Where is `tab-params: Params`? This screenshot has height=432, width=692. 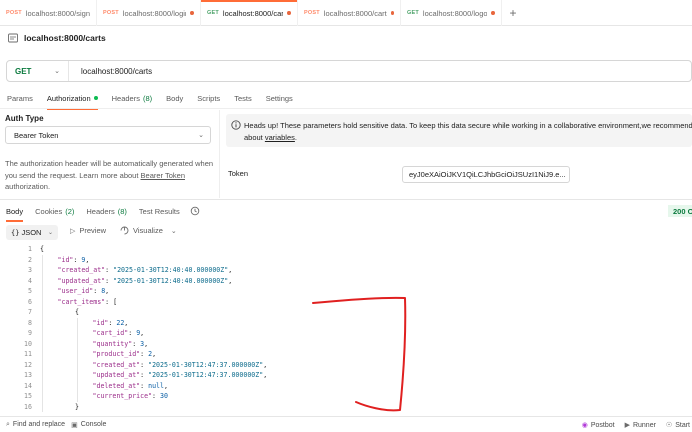 tab-params: Params is located at coordinates (20, 98).